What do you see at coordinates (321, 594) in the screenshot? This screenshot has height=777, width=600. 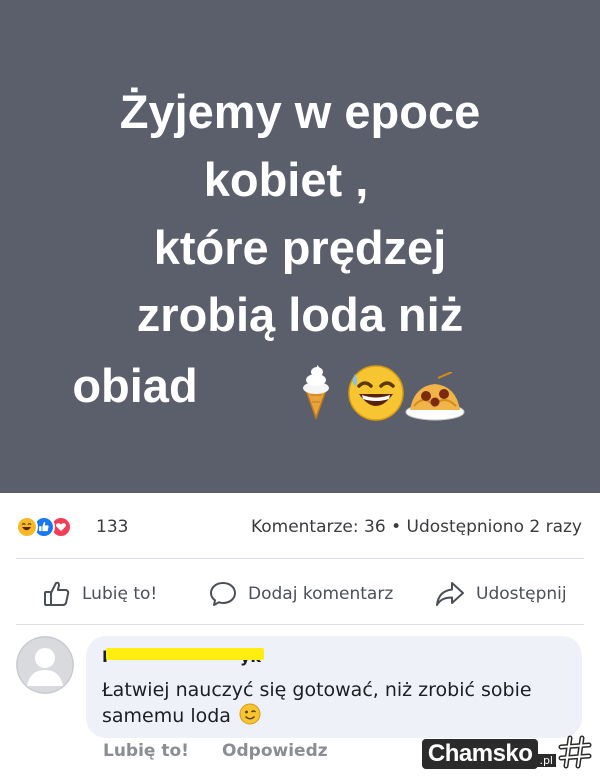 I see `comment-label: Dodaj komentarz` at bounding box center [321, 594].